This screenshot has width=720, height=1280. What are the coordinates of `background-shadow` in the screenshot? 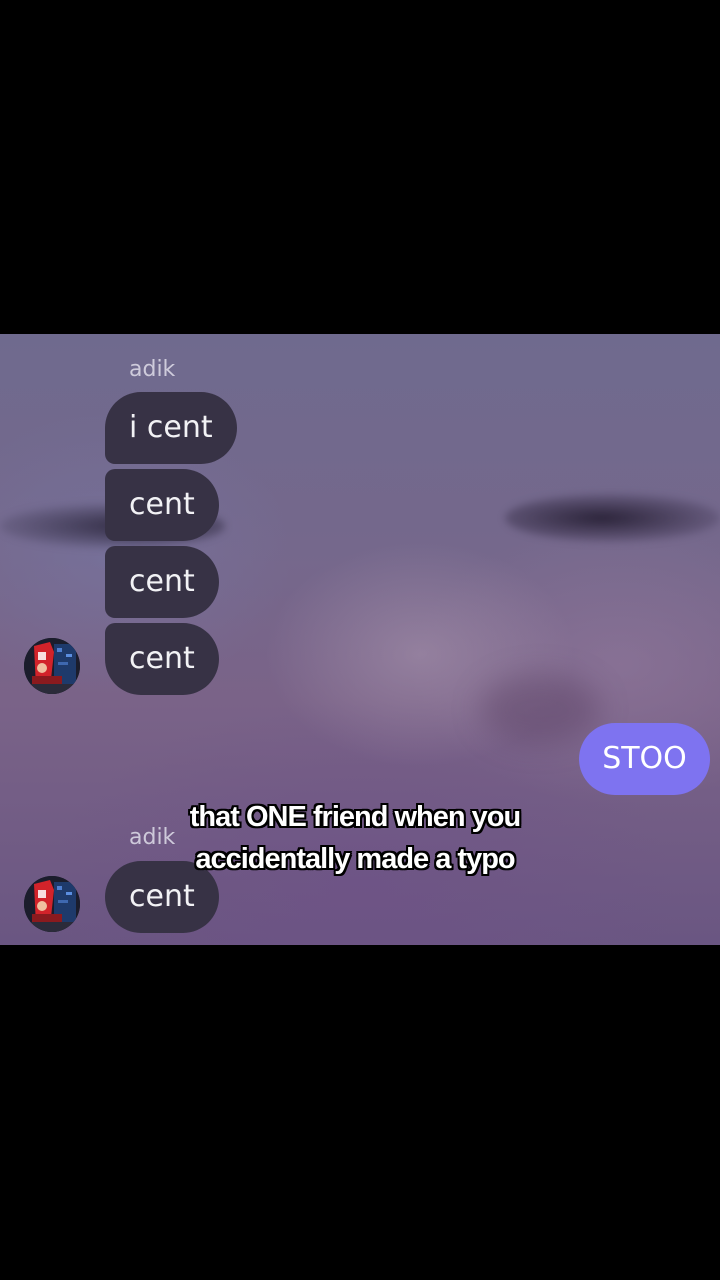 It's located at (540, 709).